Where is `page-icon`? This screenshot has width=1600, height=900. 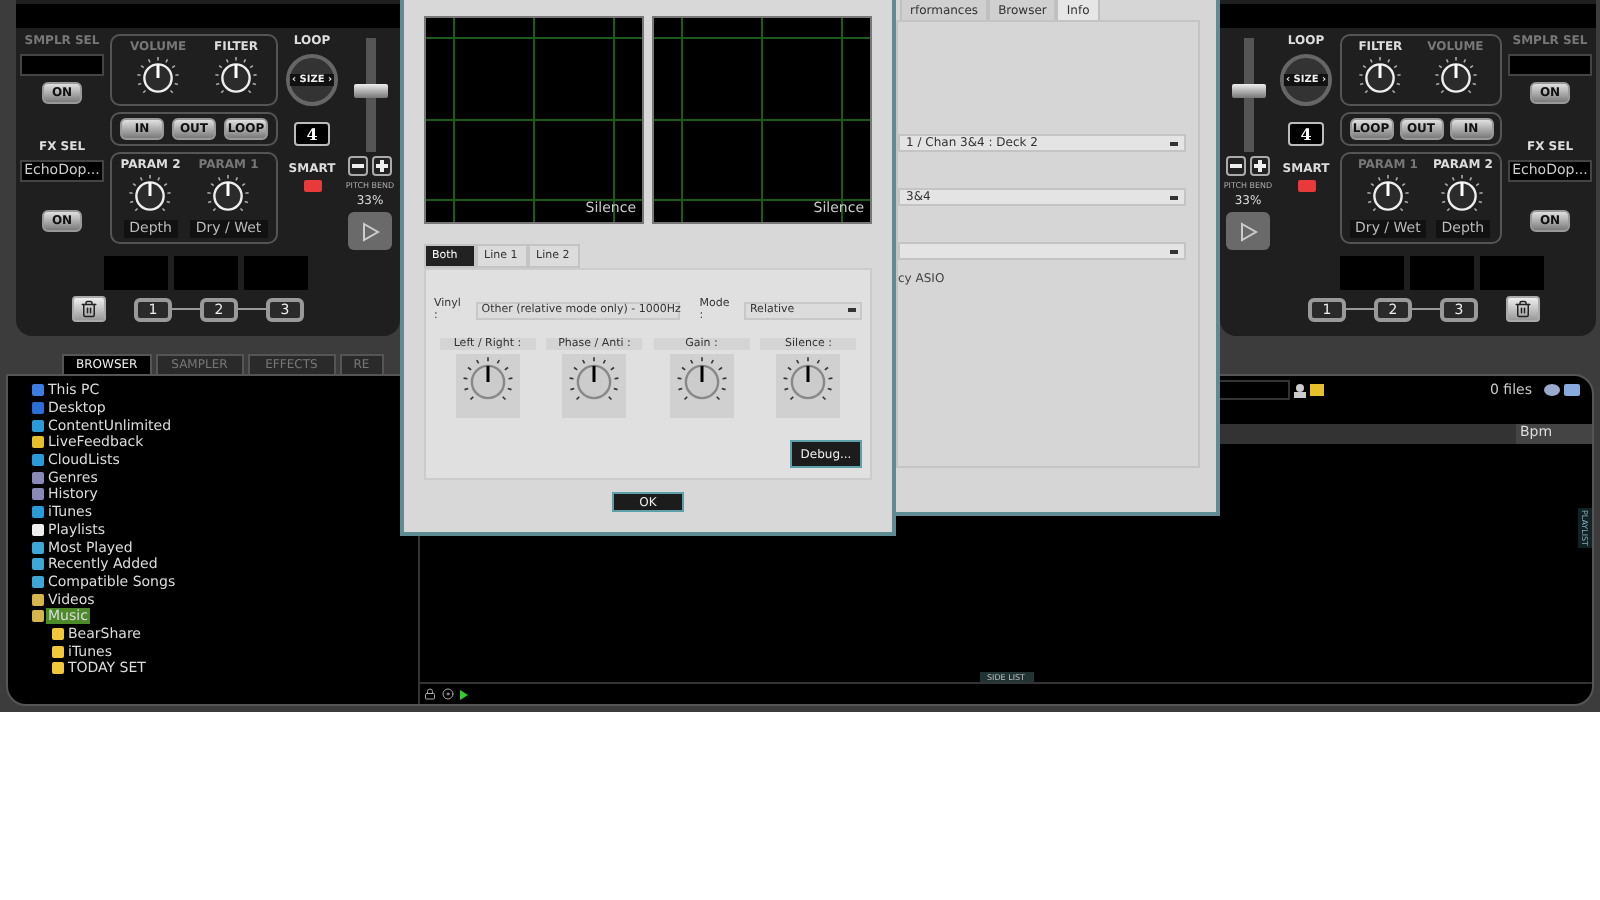 page-icon is located at coordinates (38, 529).